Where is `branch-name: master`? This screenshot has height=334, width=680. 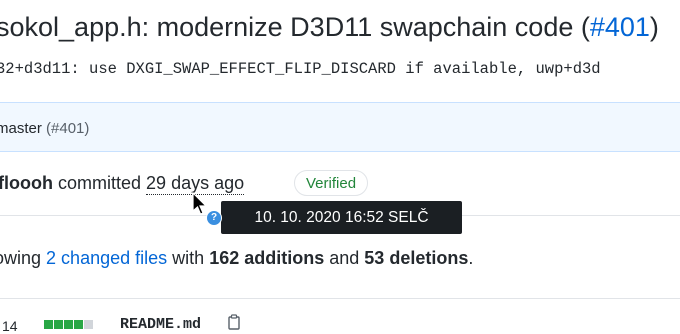
branch-name: master is located at coordinates (21, 128).